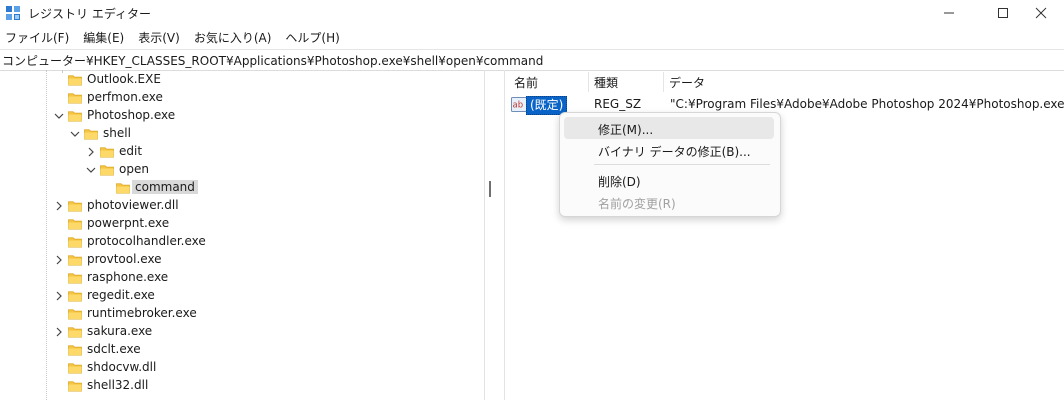 The height and width of the screenshot is (400, 1064). What do you see at coordinates (121, 295) in the screenshot?
I see `tree-item-label: regedit.exe` at bounding box center [121, 295].